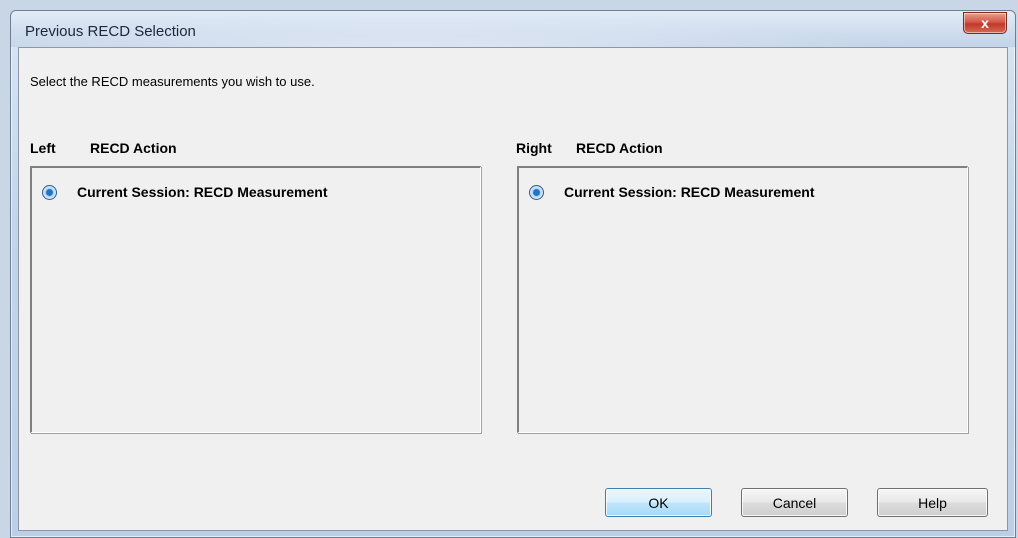 Image resolution: width=1018 pixels, height=538 pixels. I want to click on left-side-label: Left, so click(43, 148).